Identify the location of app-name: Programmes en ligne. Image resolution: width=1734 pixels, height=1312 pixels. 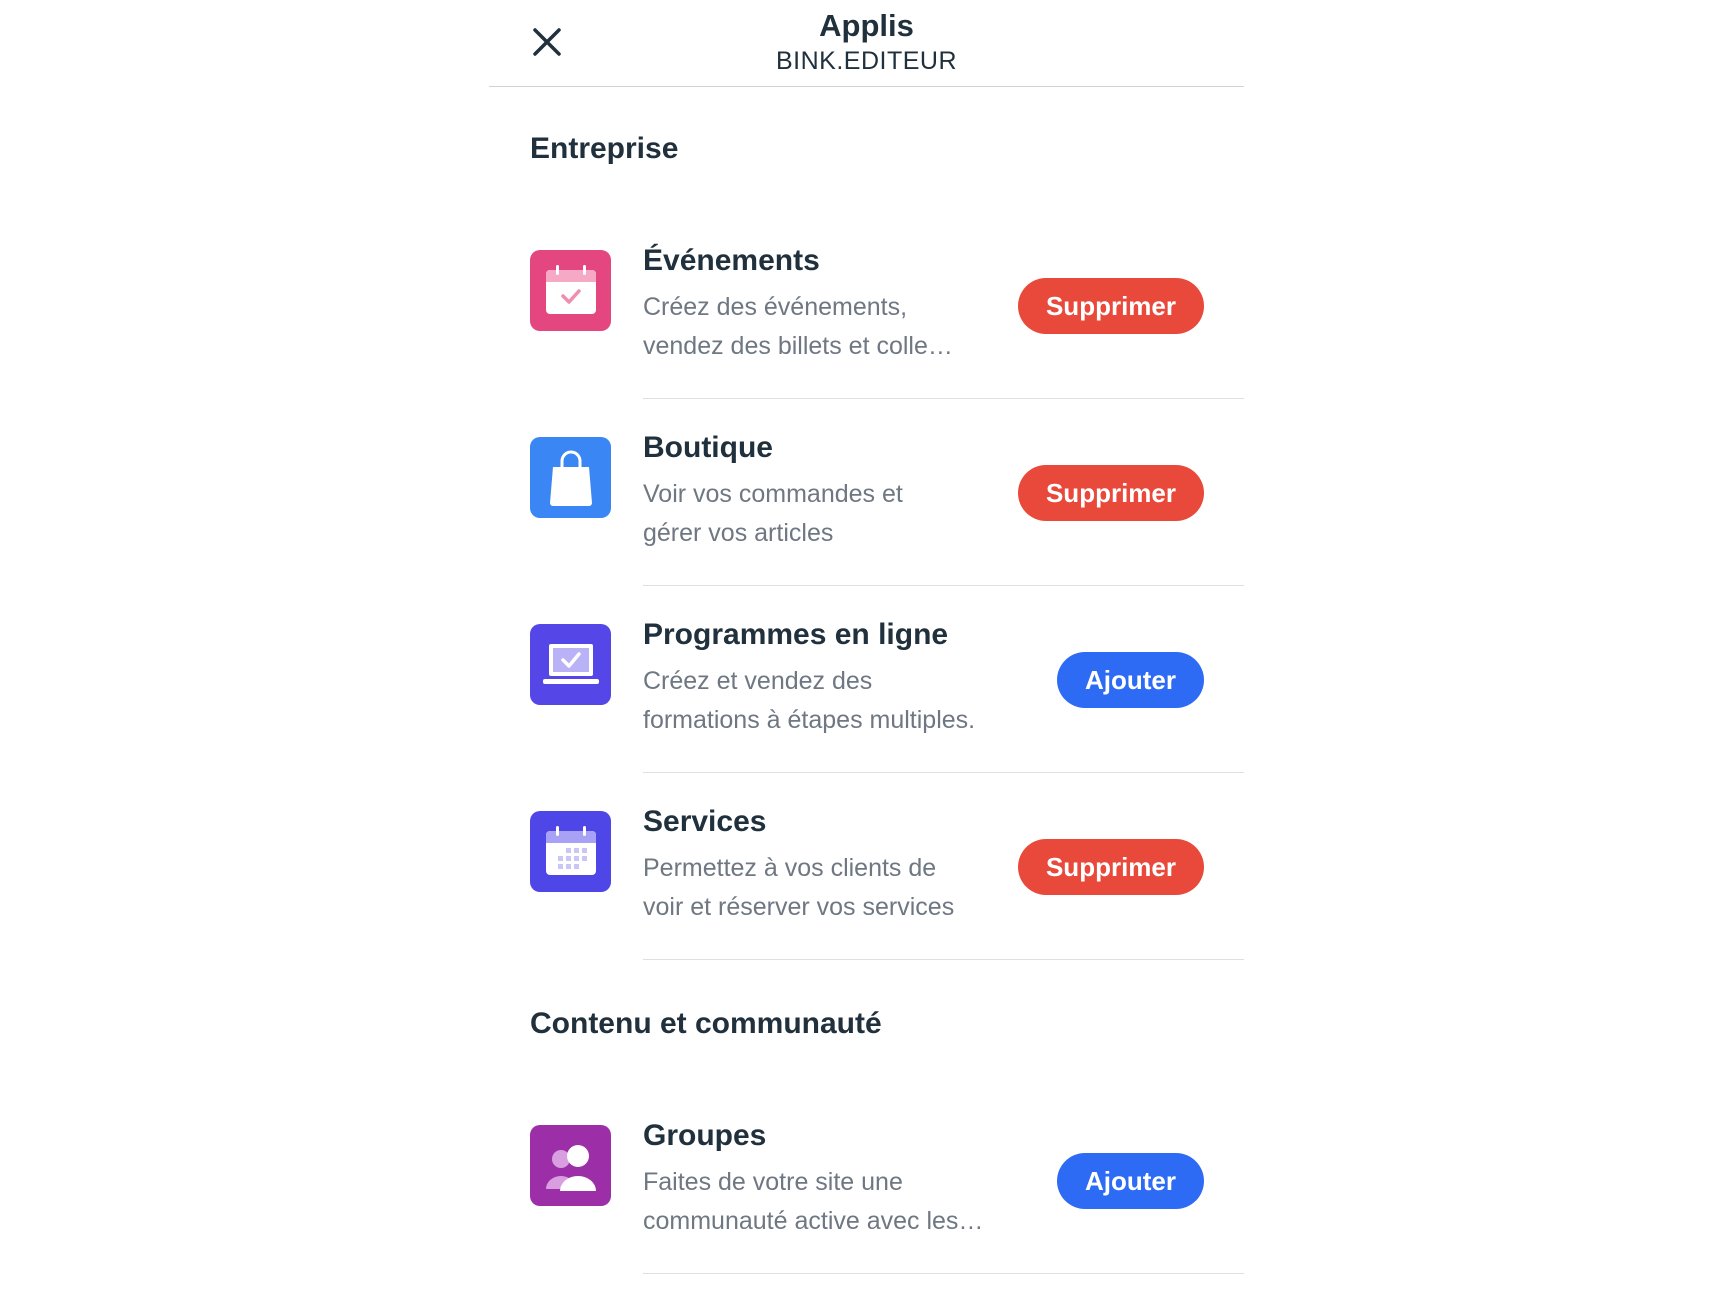
(796, 634).